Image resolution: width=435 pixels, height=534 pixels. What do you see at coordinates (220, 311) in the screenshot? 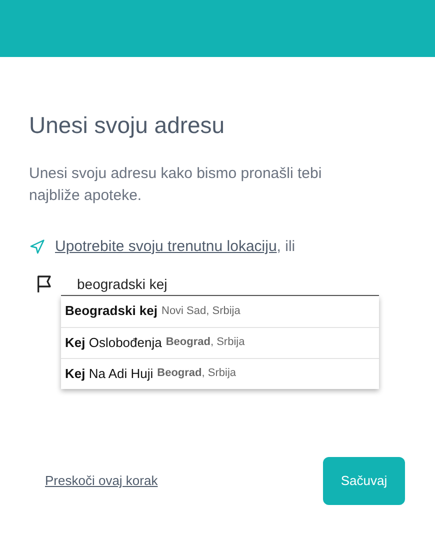
I see `suggestion-item: Beogradski kej Novi Sad, Srbija` at bounding box center [220, 311].